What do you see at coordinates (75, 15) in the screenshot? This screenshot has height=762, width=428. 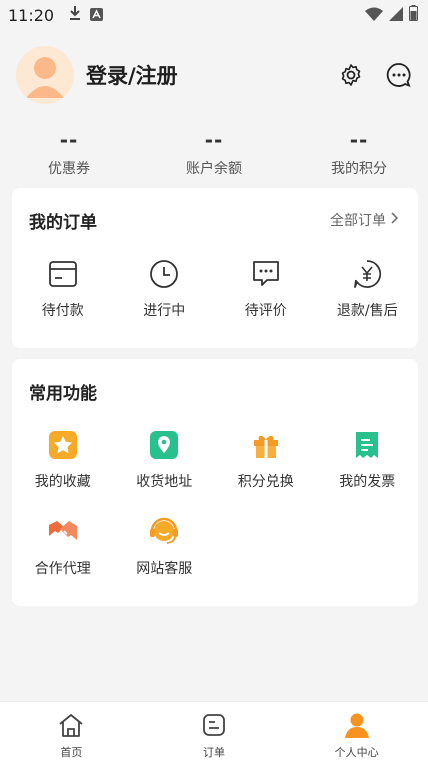 I see `download-icon` at bounding box center [75, 15].